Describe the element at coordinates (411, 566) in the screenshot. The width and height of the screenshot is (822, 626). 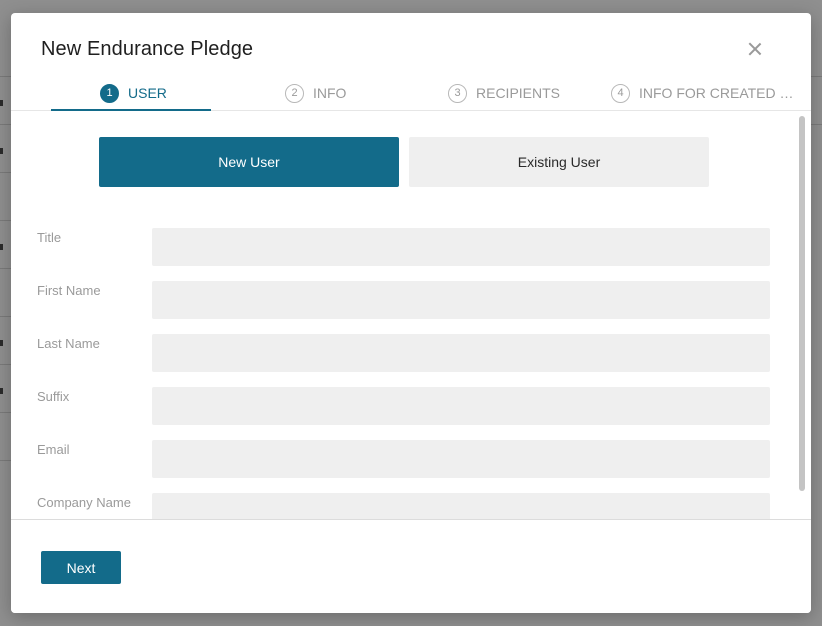
I see `modal-footer: Next` at that location.